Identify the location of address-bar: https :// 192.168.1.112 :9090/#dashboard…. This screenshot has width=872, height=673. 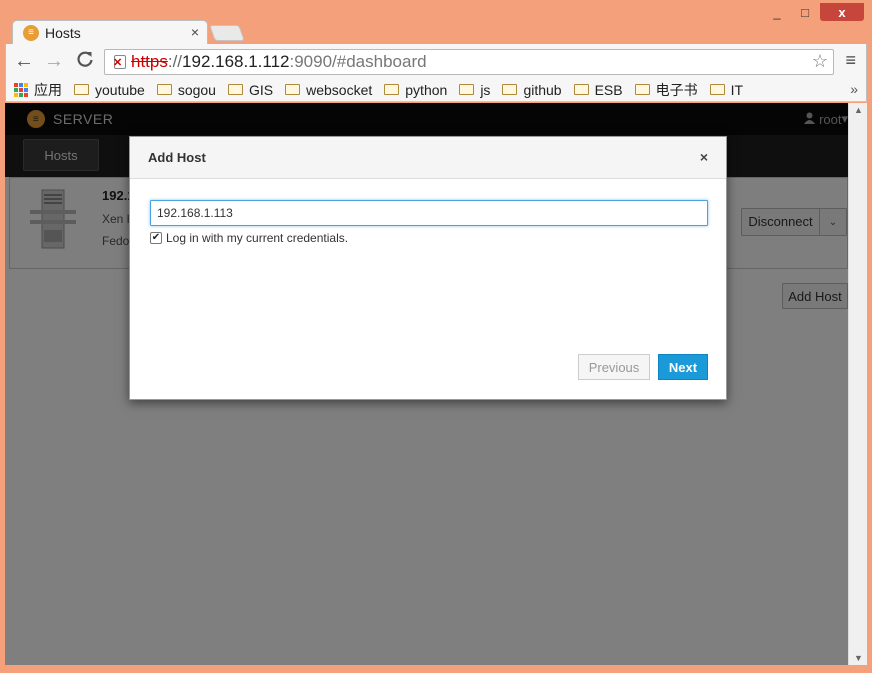
(469, 62).